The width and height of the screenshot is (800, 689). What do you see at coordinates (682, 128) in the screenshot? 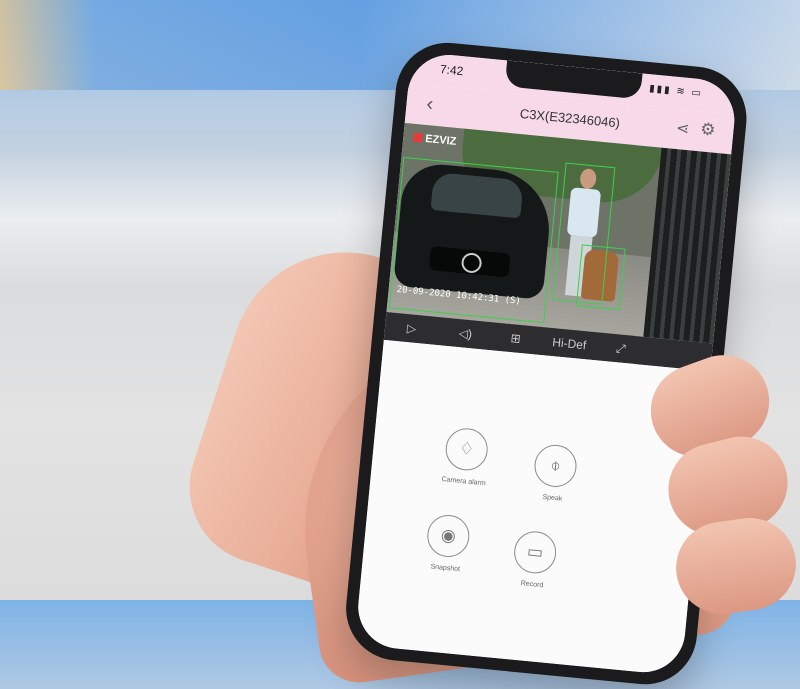
I see `share-icon: ⋖` at bounding box center [682, 128].